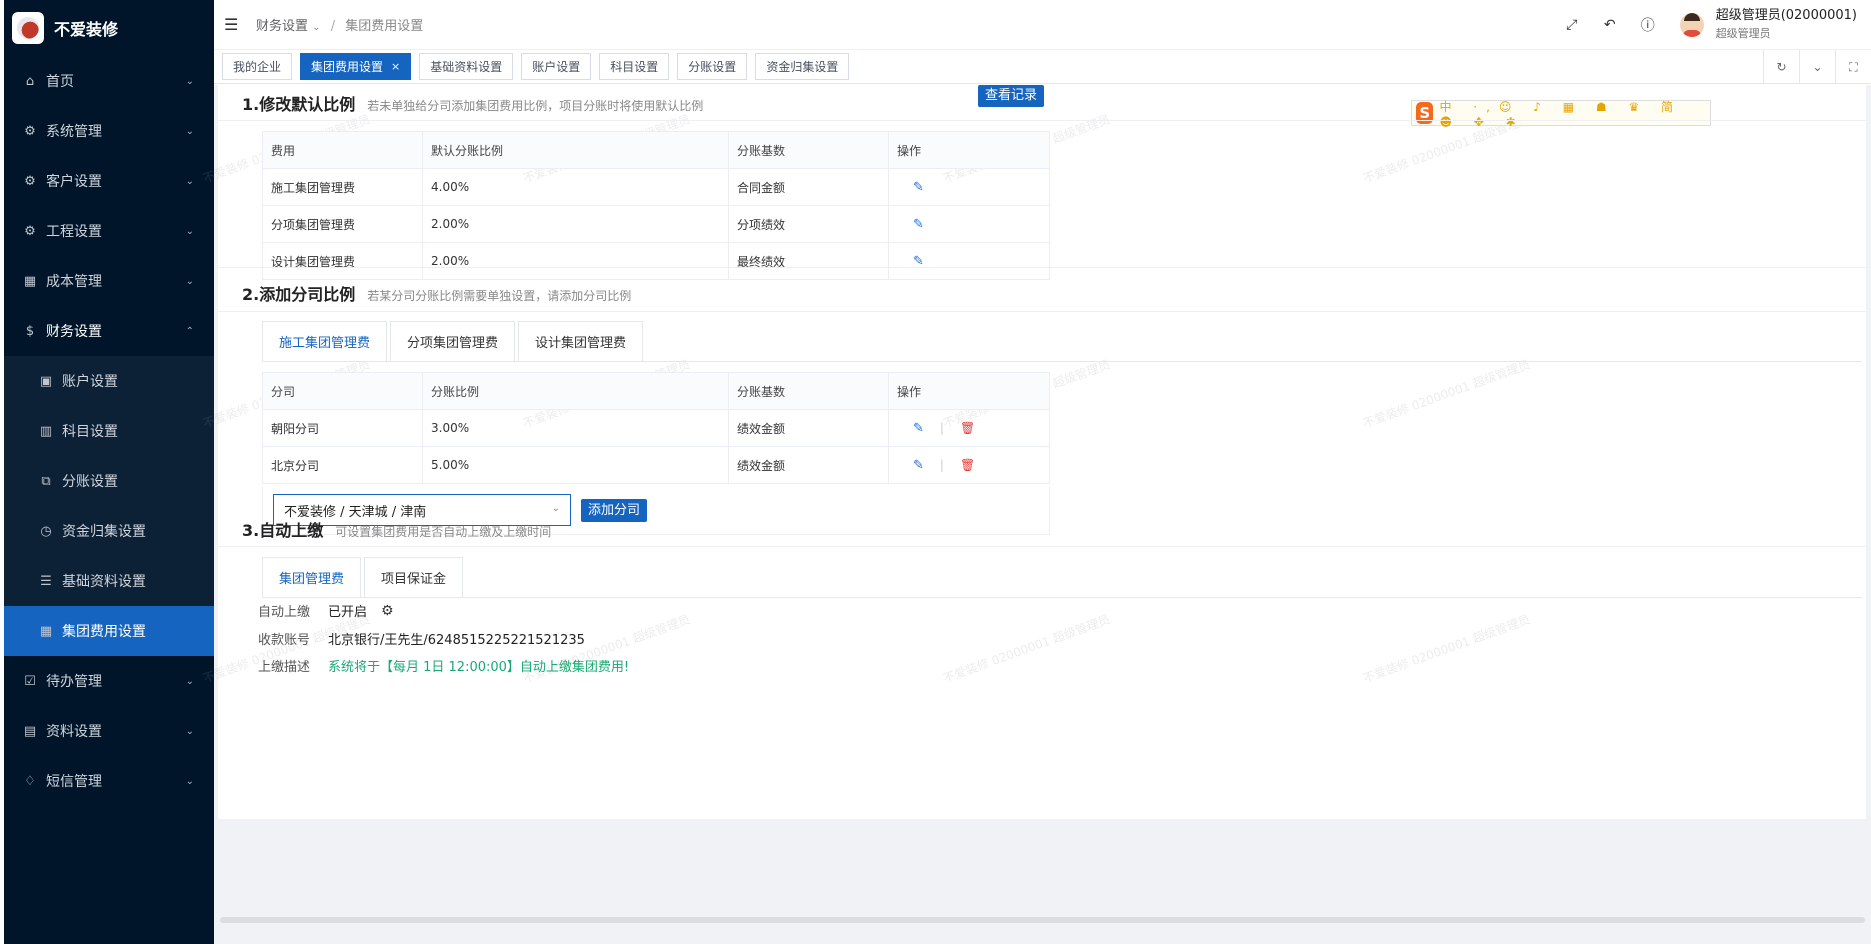  What do you see at coordinates (284, 667) in the screenshot?
I see `desc-label: 上缴描述` at bounding box center [284, 667].